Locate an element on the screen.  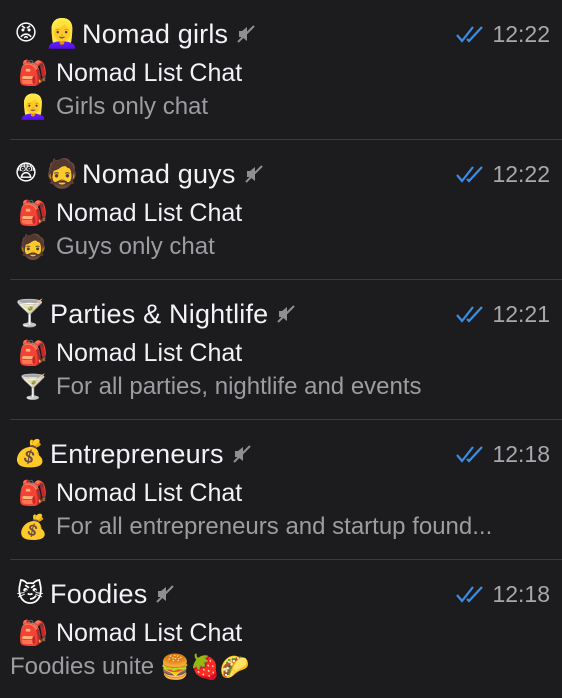
preview-emoji: 💰 is located at coordinates (33, 527).